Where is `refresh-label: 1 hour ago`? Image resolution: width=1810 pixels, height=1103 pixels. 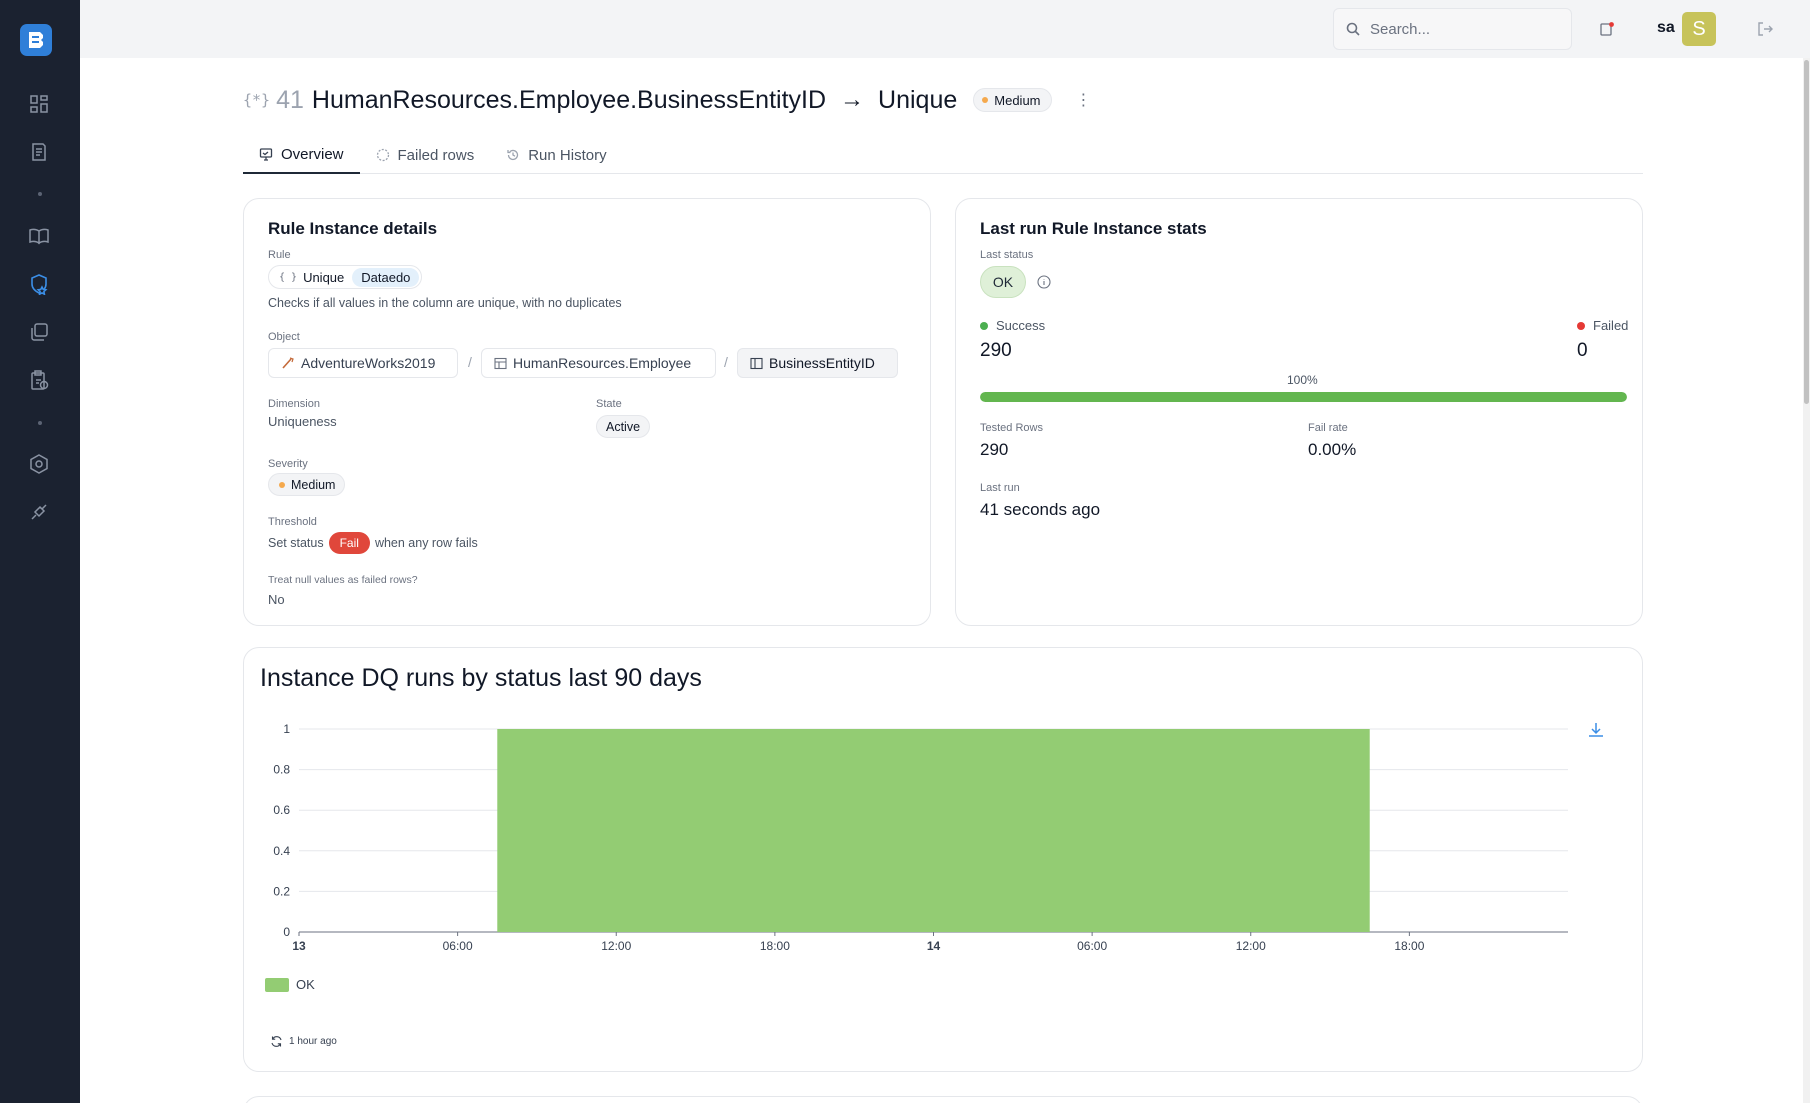 refresh-label: 1 hour ago is located at coordinates (313, 1041).